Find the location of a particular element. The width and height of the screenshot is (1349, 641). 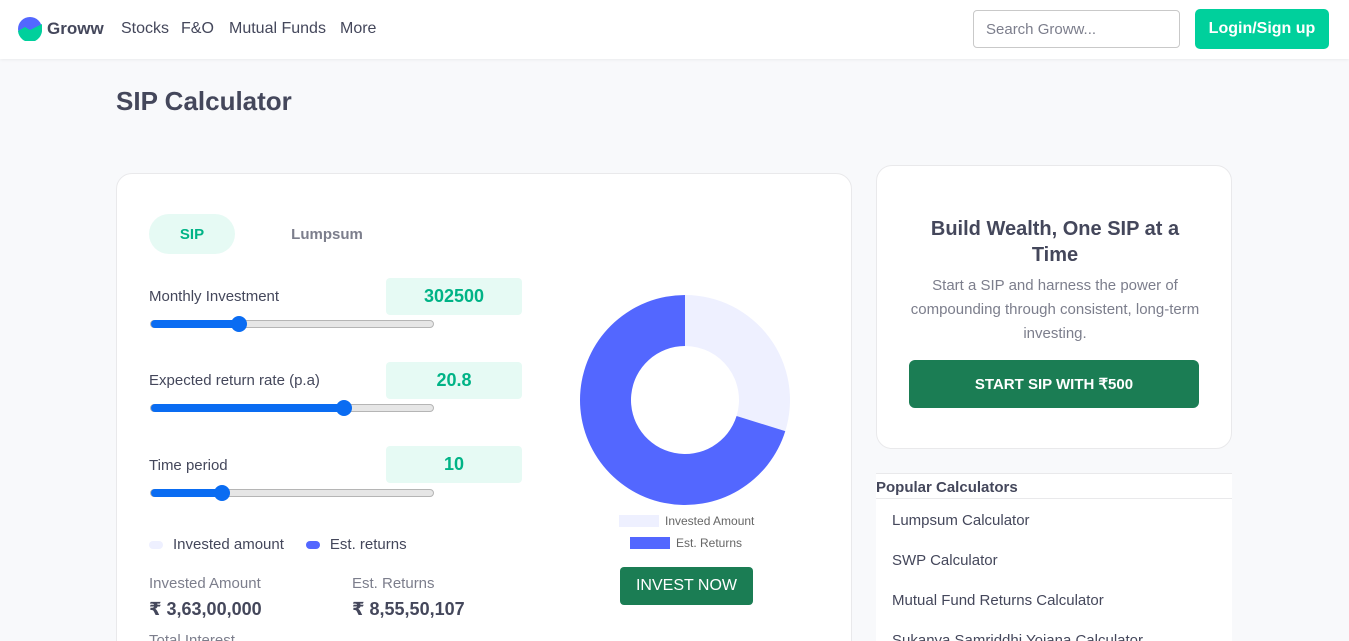

chart-legend-label: Est. Returns is located at coordinates (709, 543).